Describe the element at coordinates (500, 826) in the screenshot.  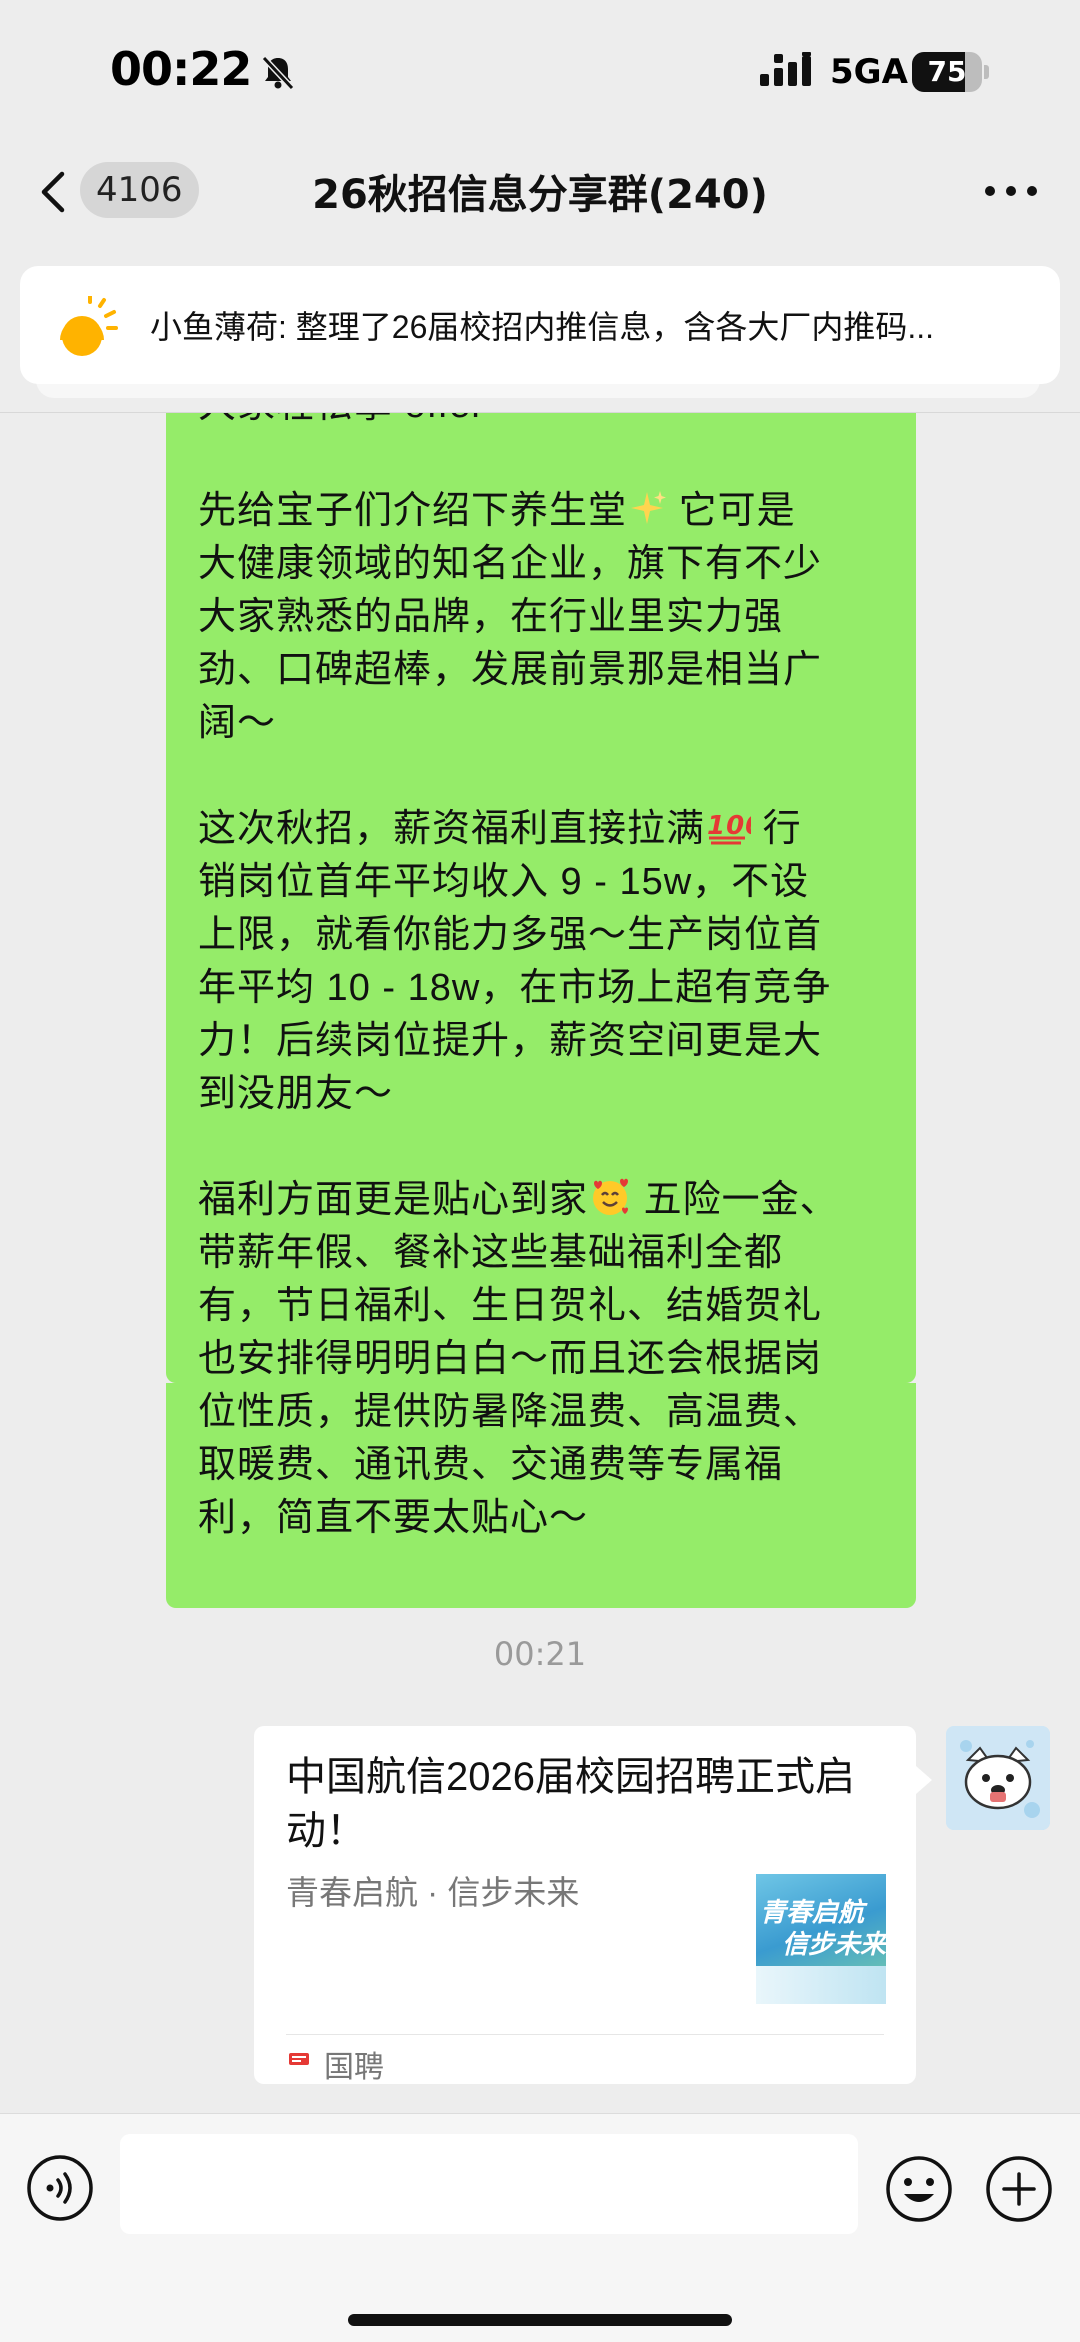
I see `message-line: 这次秋招，薪资福利直接拉满100 行` at that location.